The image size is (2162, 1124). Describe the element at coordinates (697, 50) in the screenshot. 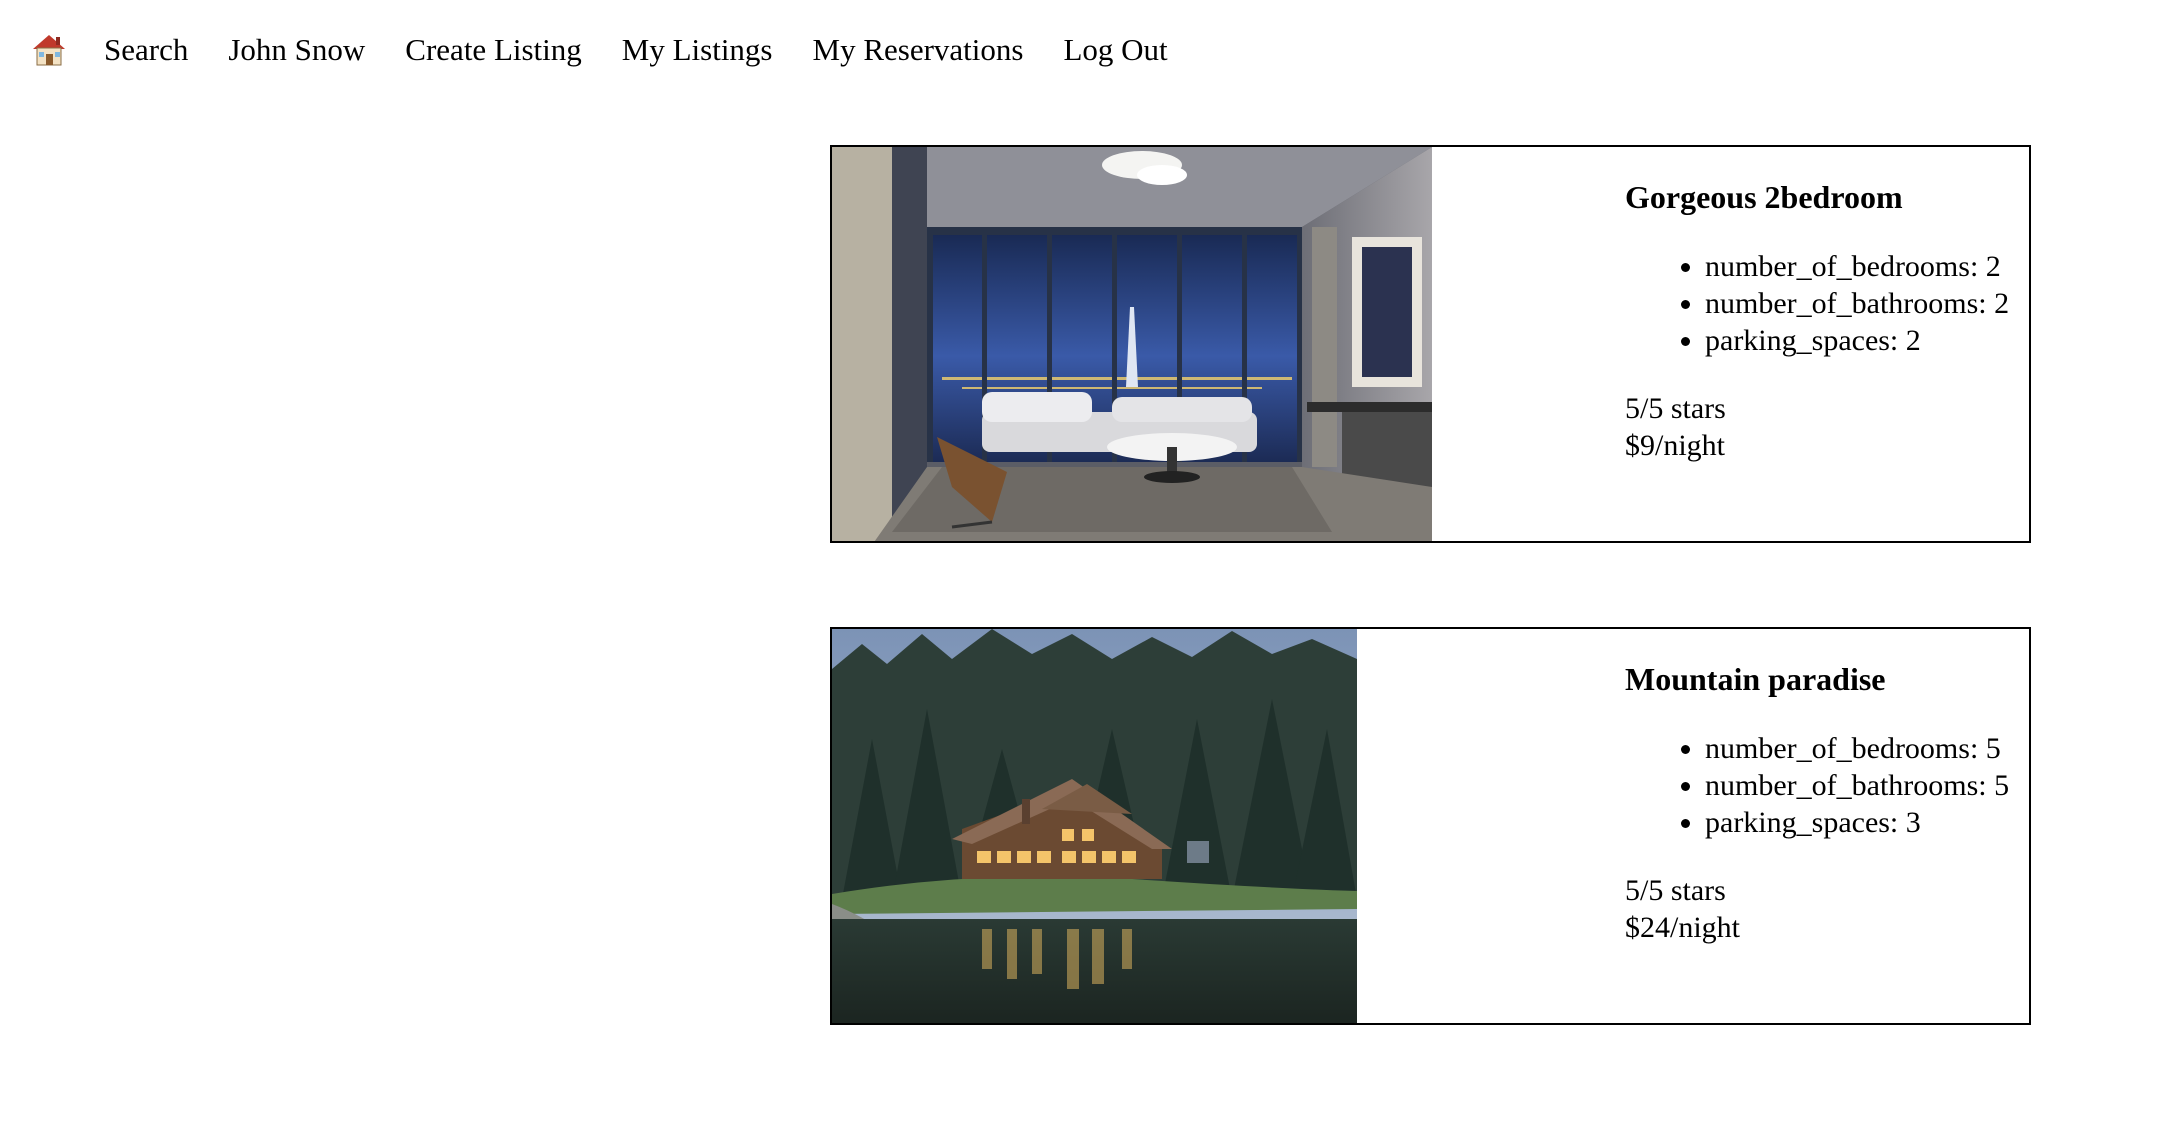

I see `nav-my-listings-link: My Listings` at that location.